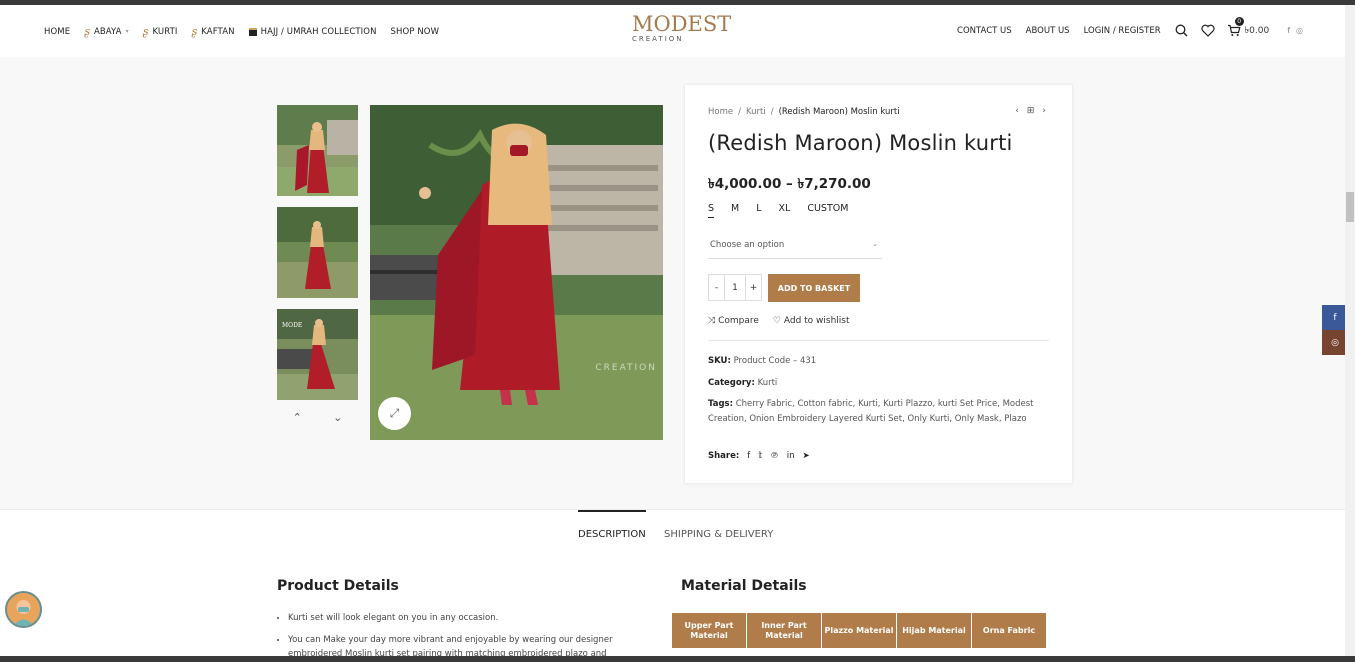 This screenshot has height=662, width=1355. What do you see at coordinates (516, 272) in the screenshot?
I see `main-product-image: CREATION ⤢` at bounding box center [516, 272].